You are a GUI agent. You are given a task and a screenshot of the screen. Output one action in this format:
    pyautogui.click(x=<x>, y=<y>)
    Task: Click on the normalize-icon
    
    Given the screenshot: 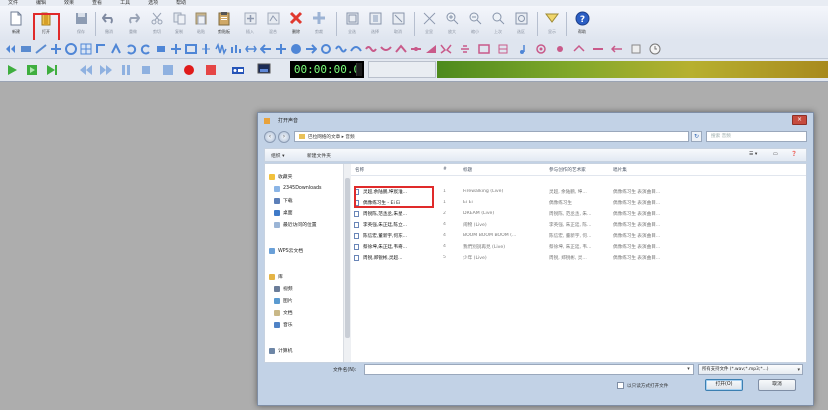 What is the action you would take?
    pyautogui.click(x=464, y=48)
    